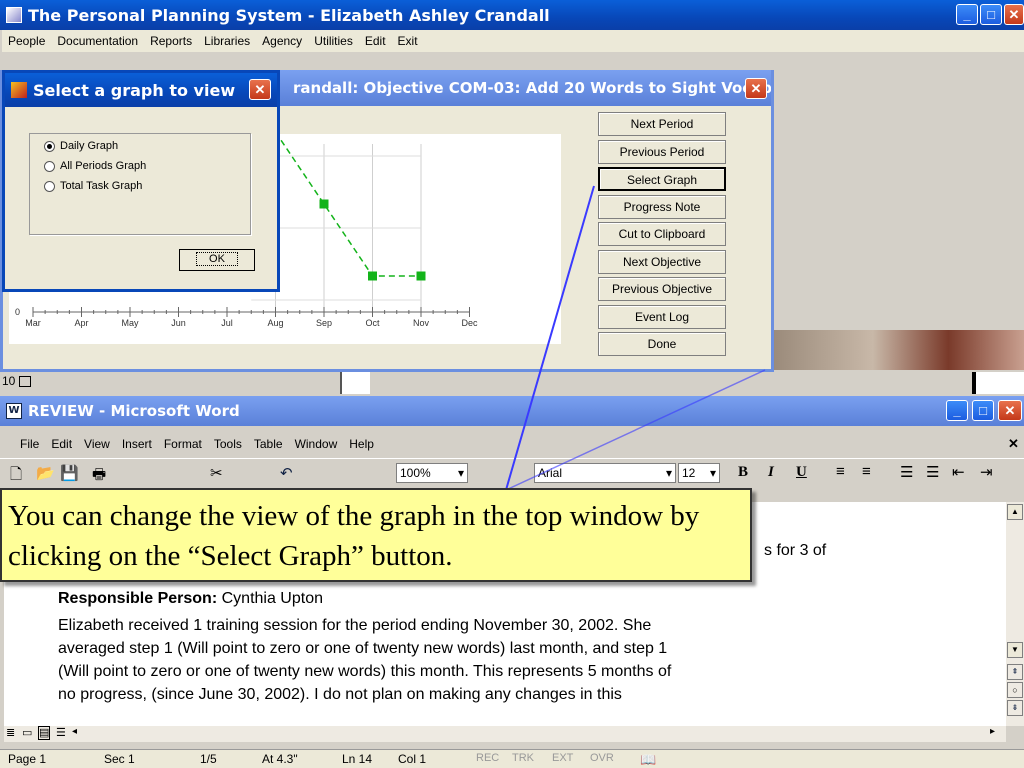  I want to click on italic-button: I, so click(771, 472).